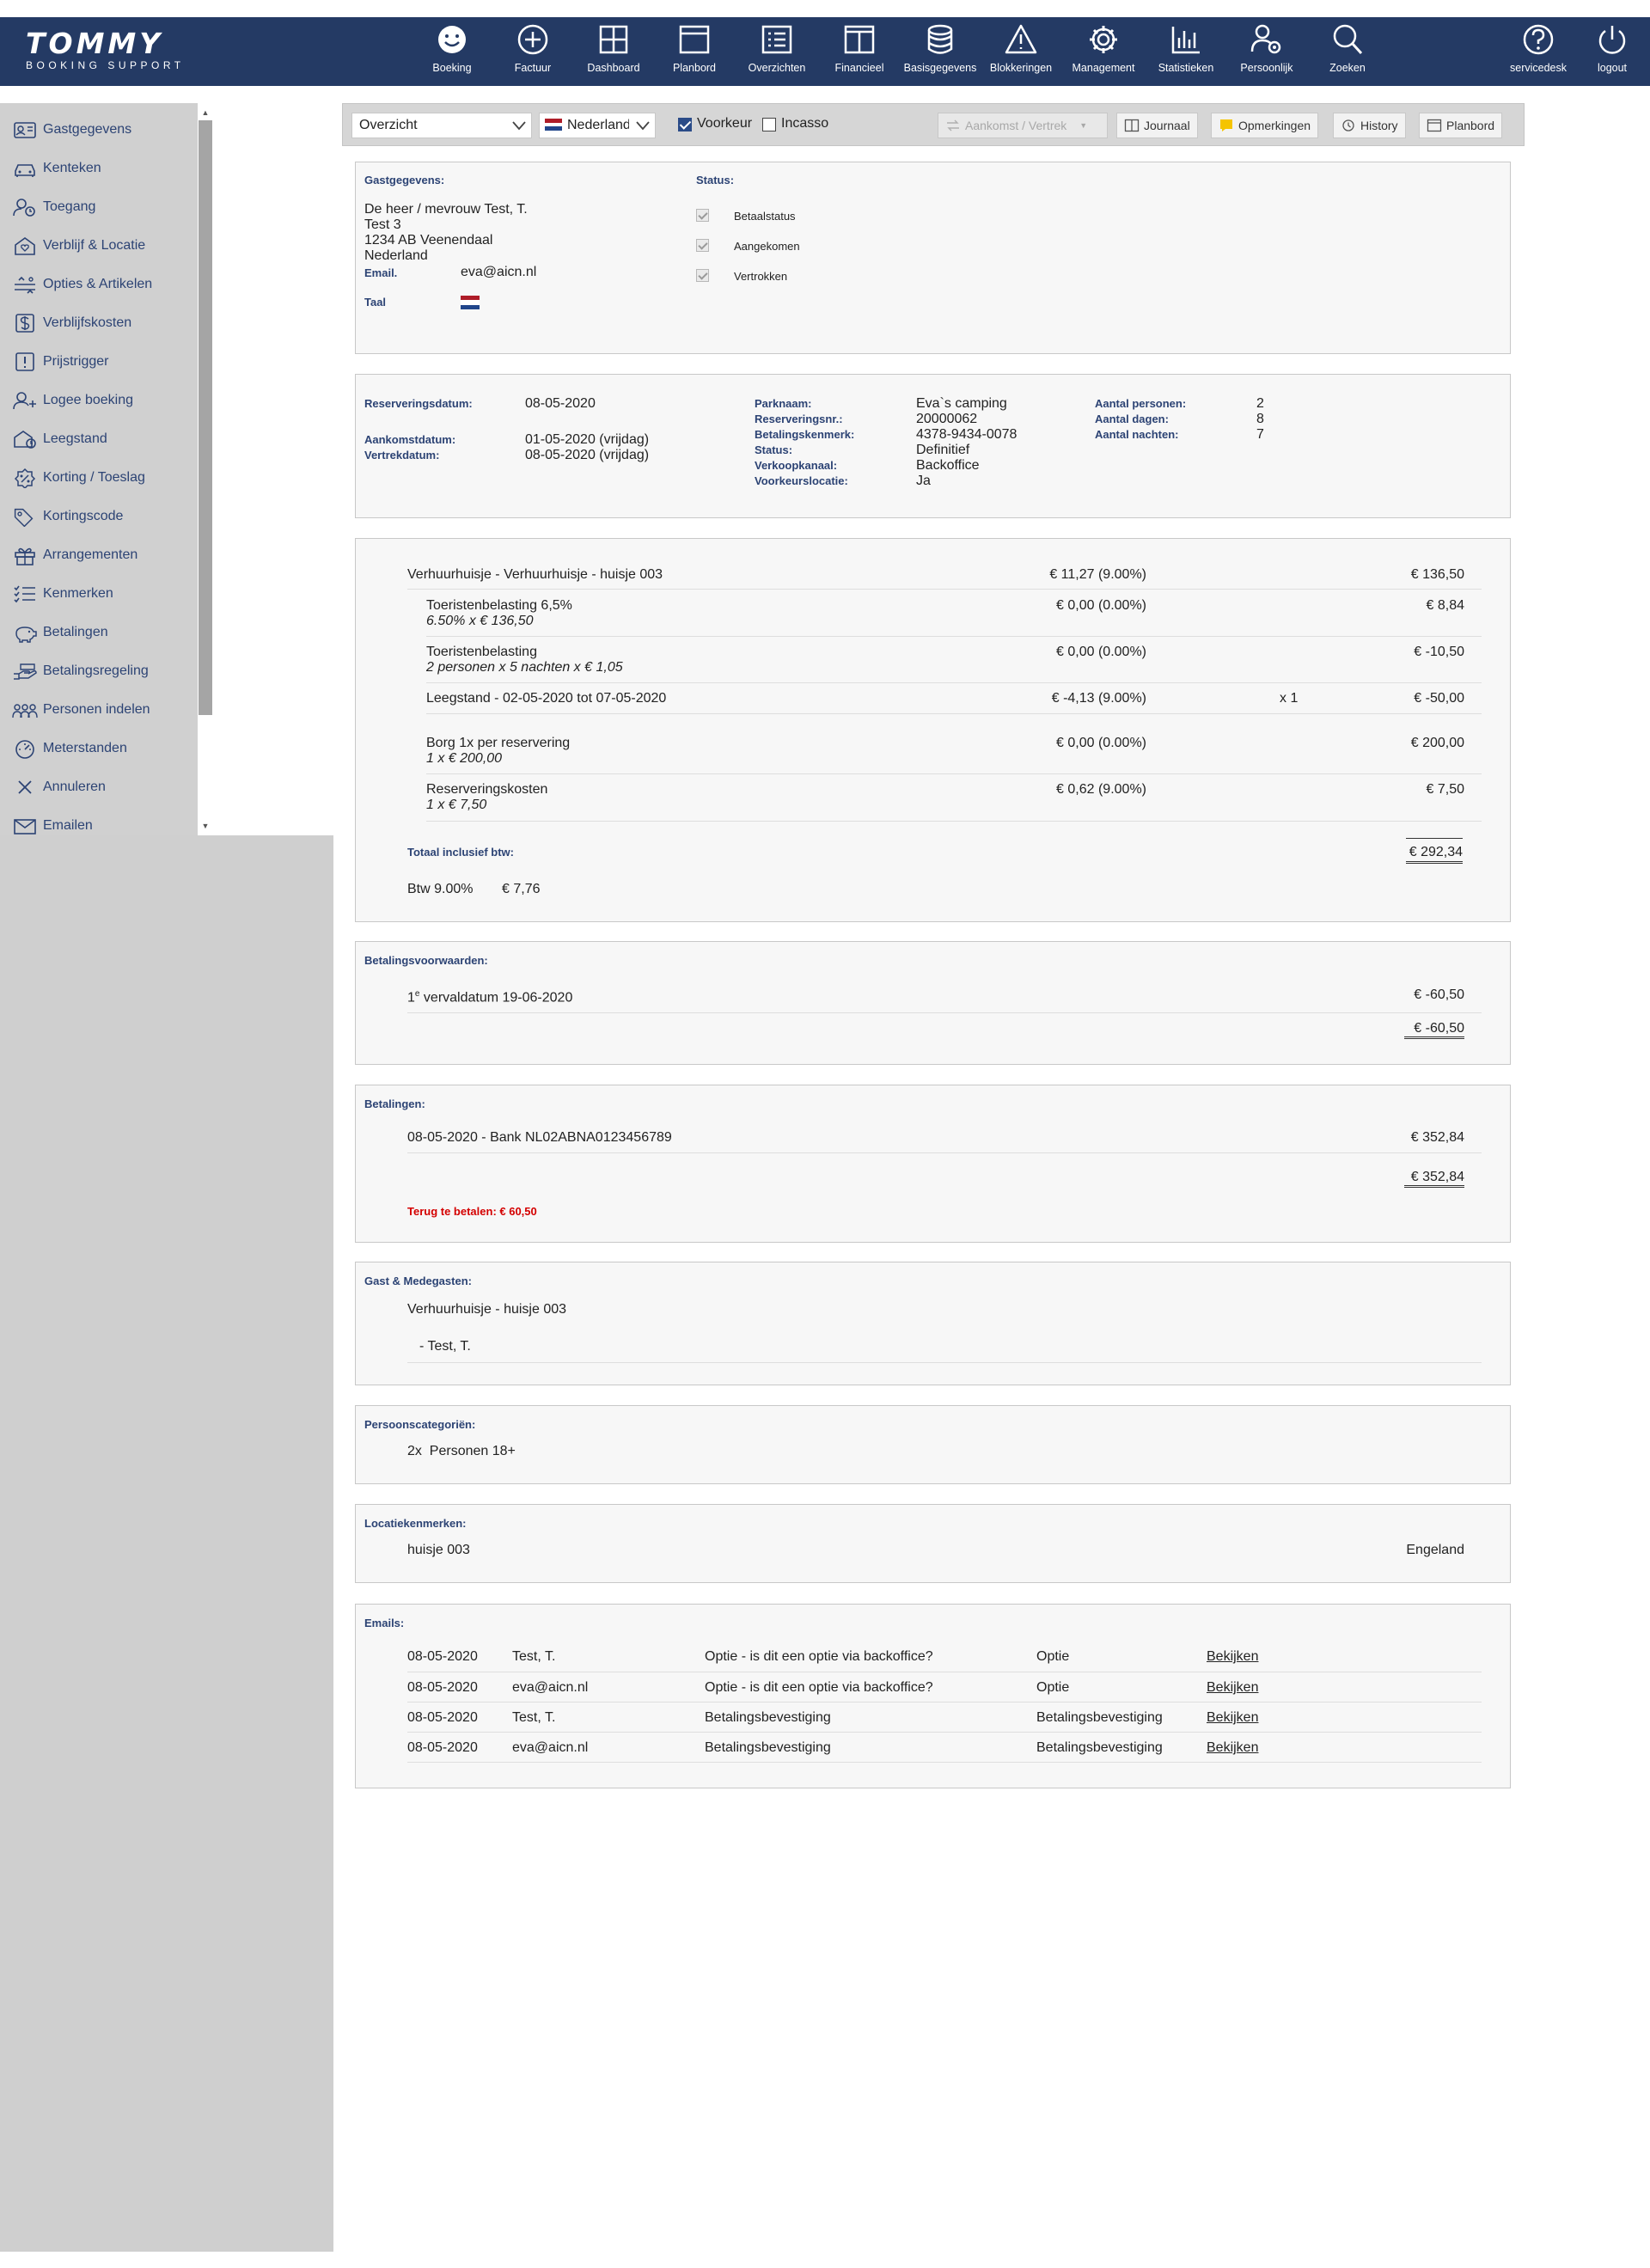 This screenshot has width=1650, height=2268. I want to click on guest-email: eva@aicn.nl, so click(499, 272).